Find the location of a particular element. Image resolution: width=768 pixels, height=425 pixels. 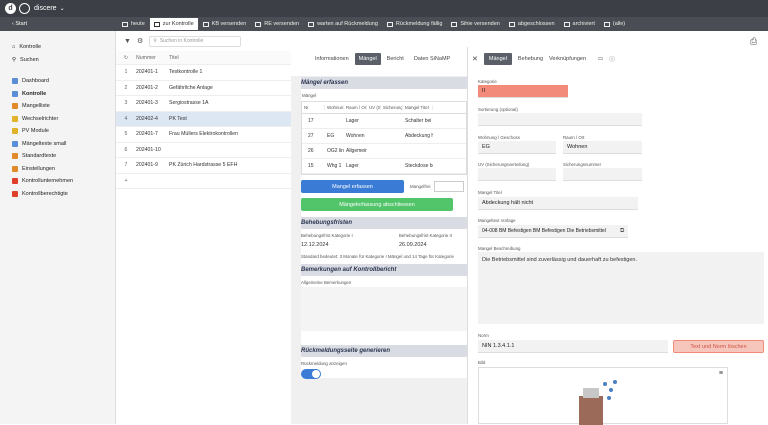

tab-warten: warten auf Rückmeldung is located at coordinates (343, 24).